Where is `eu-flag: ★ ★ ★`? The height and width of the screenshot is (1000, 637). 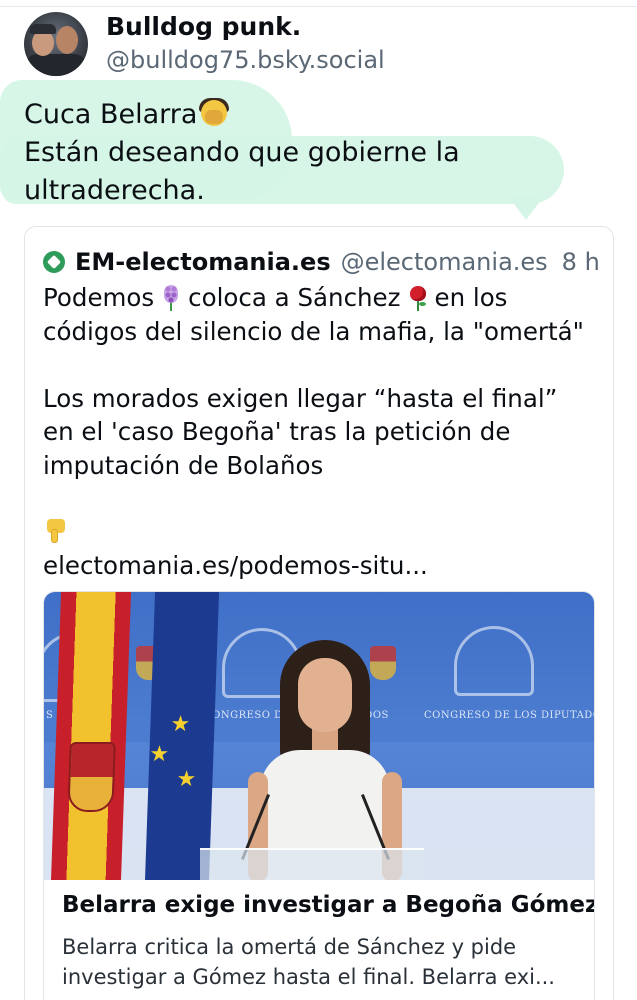 eu-flag: ★ ★ ★ is located at coordinates (182, 736).